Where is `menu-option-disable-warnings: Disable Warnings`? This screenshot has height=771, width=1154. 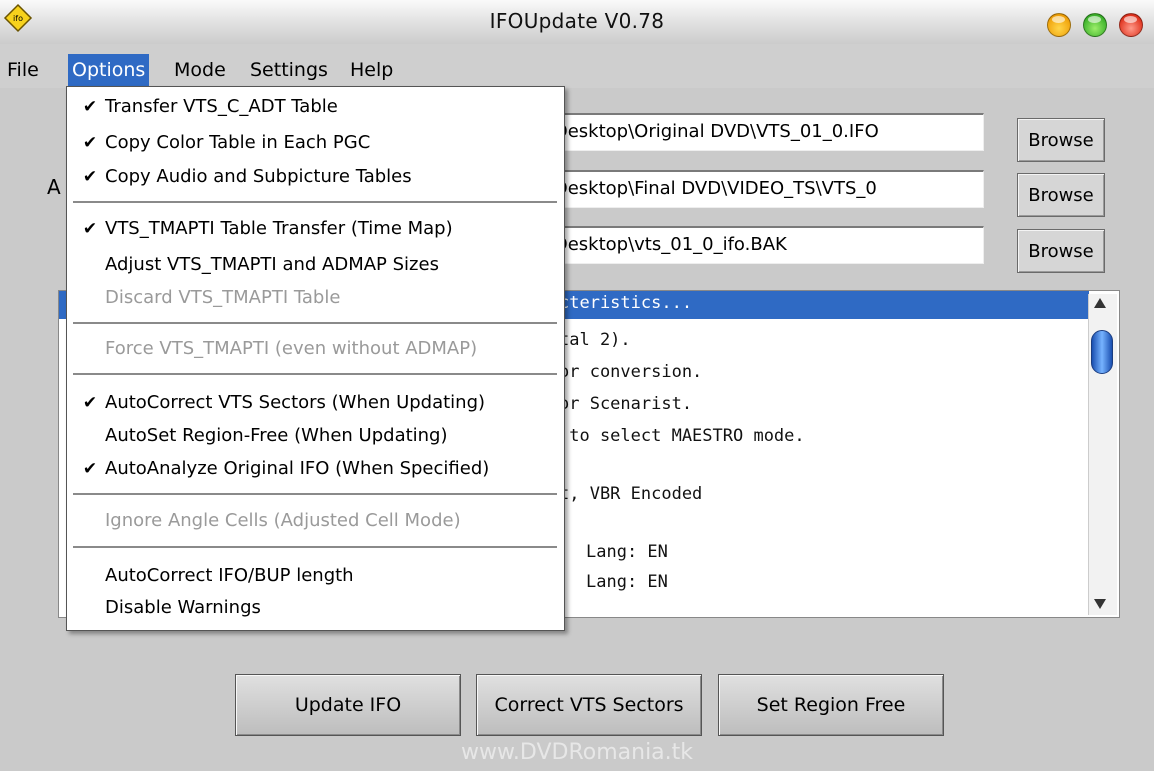
menu-option-disable-warnings: Disable Warnings is located at coordinates (315, 608).